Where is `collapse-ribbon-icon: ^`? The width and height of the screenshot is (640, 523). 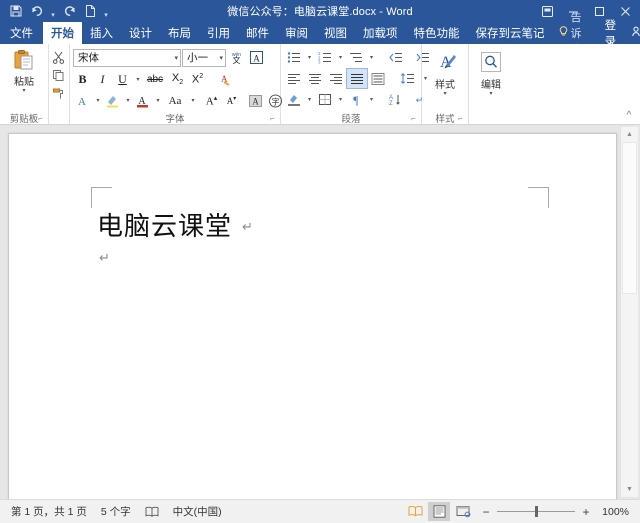
collapse-ribbon-icon: ^ is located at coordinates (629, 115).